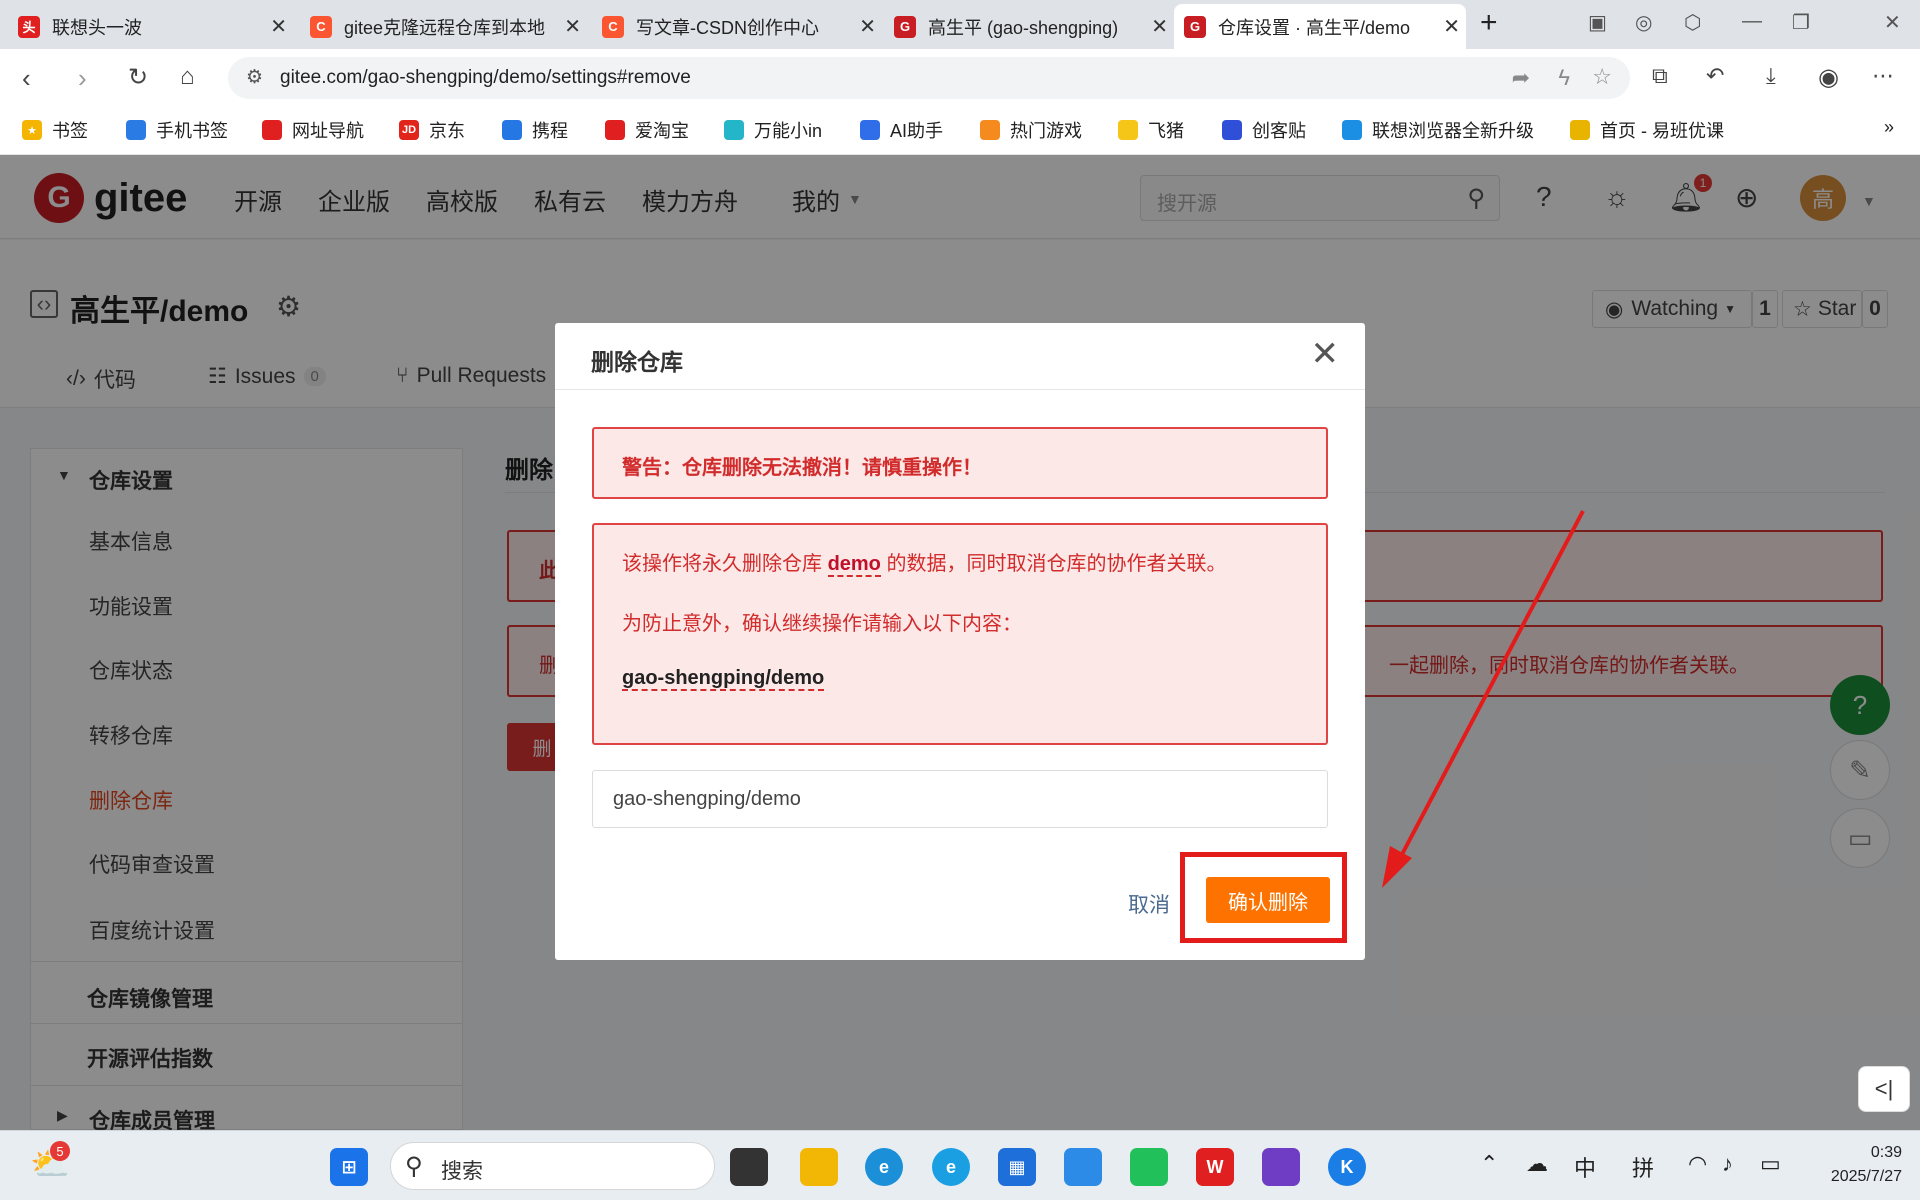 This screenshot has width=1920, height=1200. What do you see at coordinates (512, 130) in the screenshot?
I see `ctrip-icon` at bounding box center [512, 130].